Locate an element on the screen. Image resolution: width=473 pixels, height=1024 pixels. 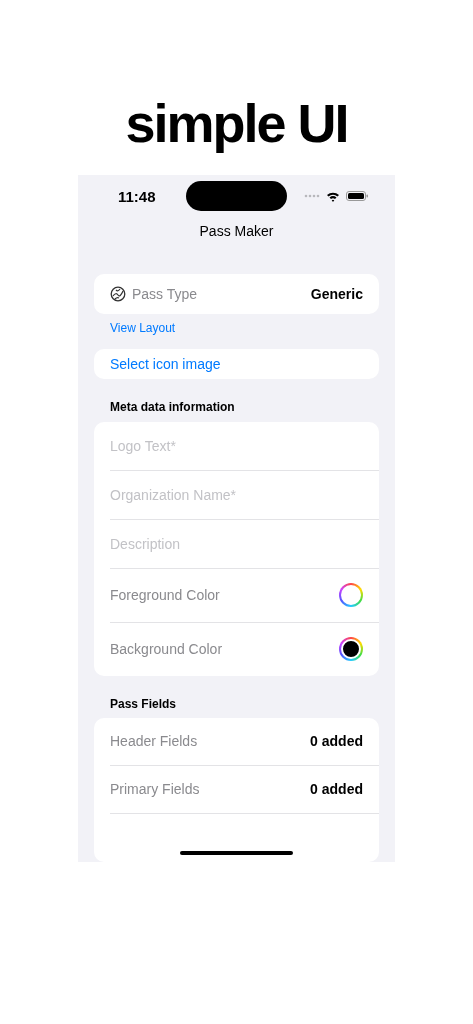
battery-icon is located at coordinates (357, 196).